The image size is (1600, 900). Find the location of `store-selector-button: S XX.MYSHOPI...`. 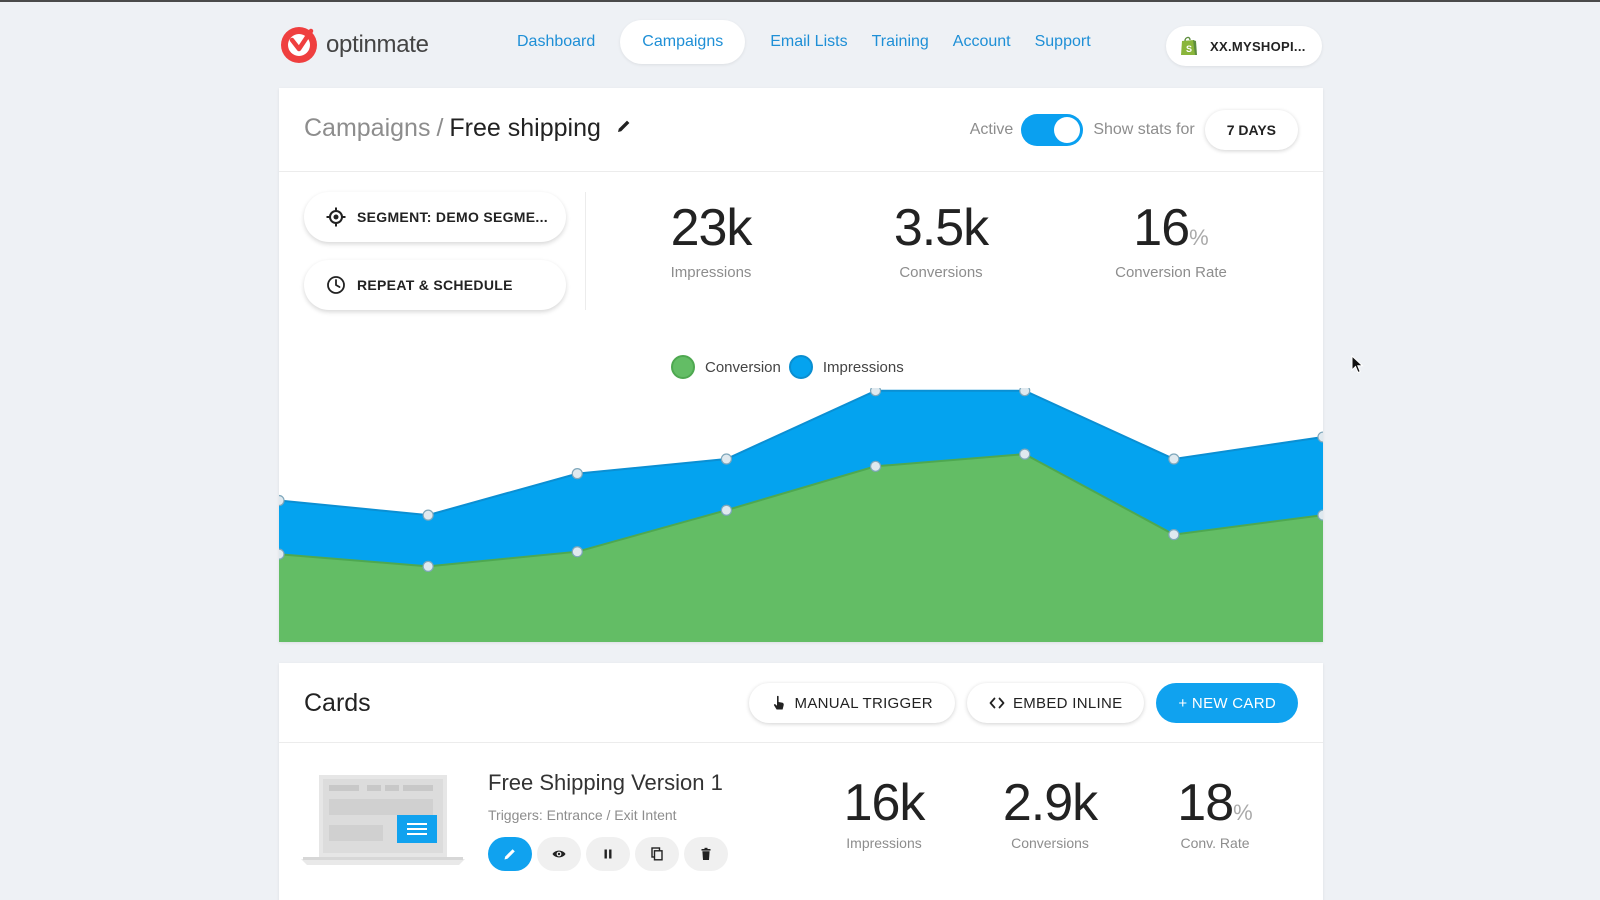

store-selector-button: S XX.MYSHOPI... is located at coordinates (1244, 46).